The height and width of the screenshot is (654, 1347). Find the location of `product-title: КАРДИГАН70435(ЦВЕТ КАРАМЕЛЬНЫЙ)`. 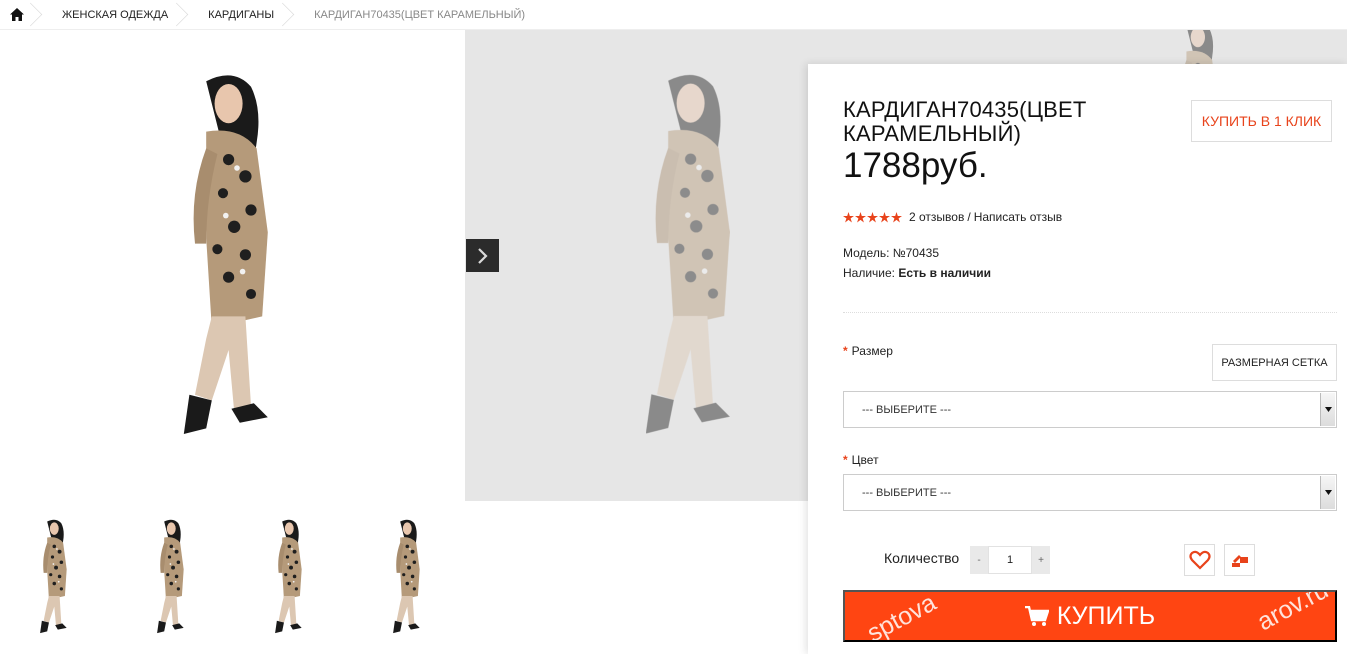

product-title: КАРДИГАН70435(ЦВЕТ КАРАМЕЛЬНЫЙ) is located at coordinates (965, 121).